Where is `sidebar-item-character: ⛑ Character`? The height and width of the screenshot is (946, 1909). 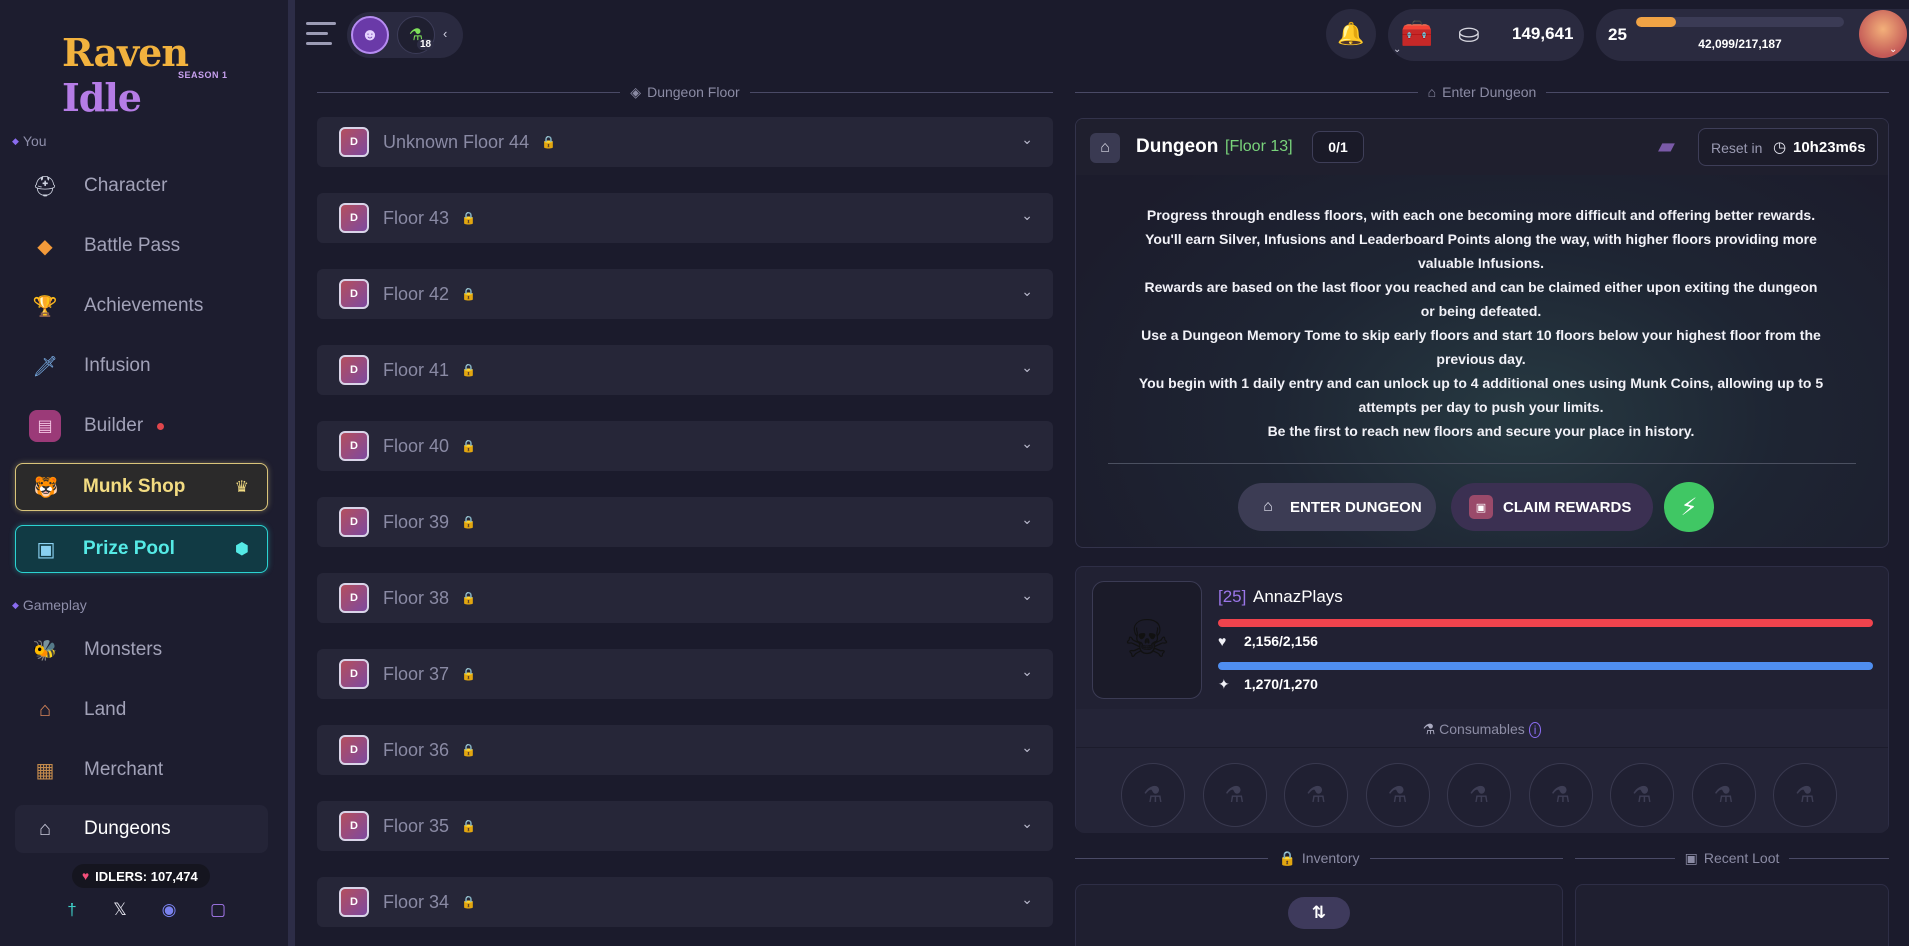
sidebar-item-character: ⛑ Character is located at coordinates (141, 186).